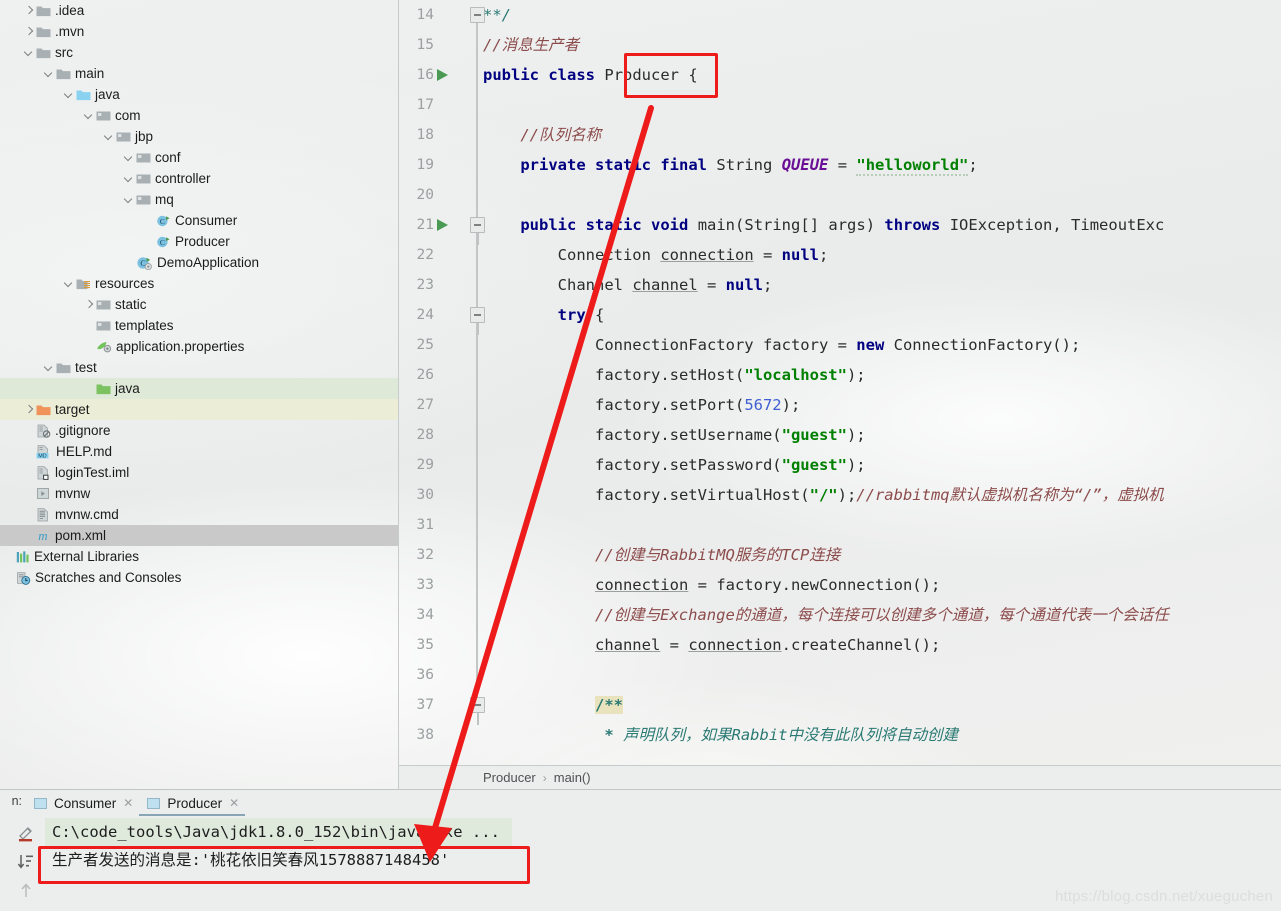 The height and width of the screenshot is (911, 1281). I want to click on sort-icon, so click(26, 862).